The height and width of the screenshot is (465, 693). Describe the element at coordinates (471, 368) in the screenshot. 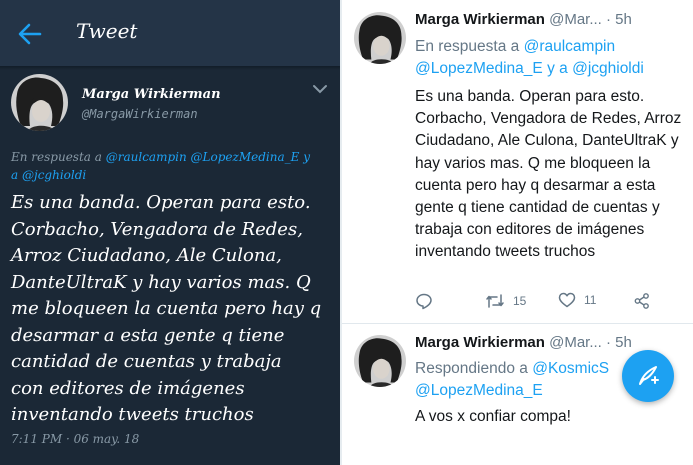

I see `reply-prefix: Respondiendo a` at that location.